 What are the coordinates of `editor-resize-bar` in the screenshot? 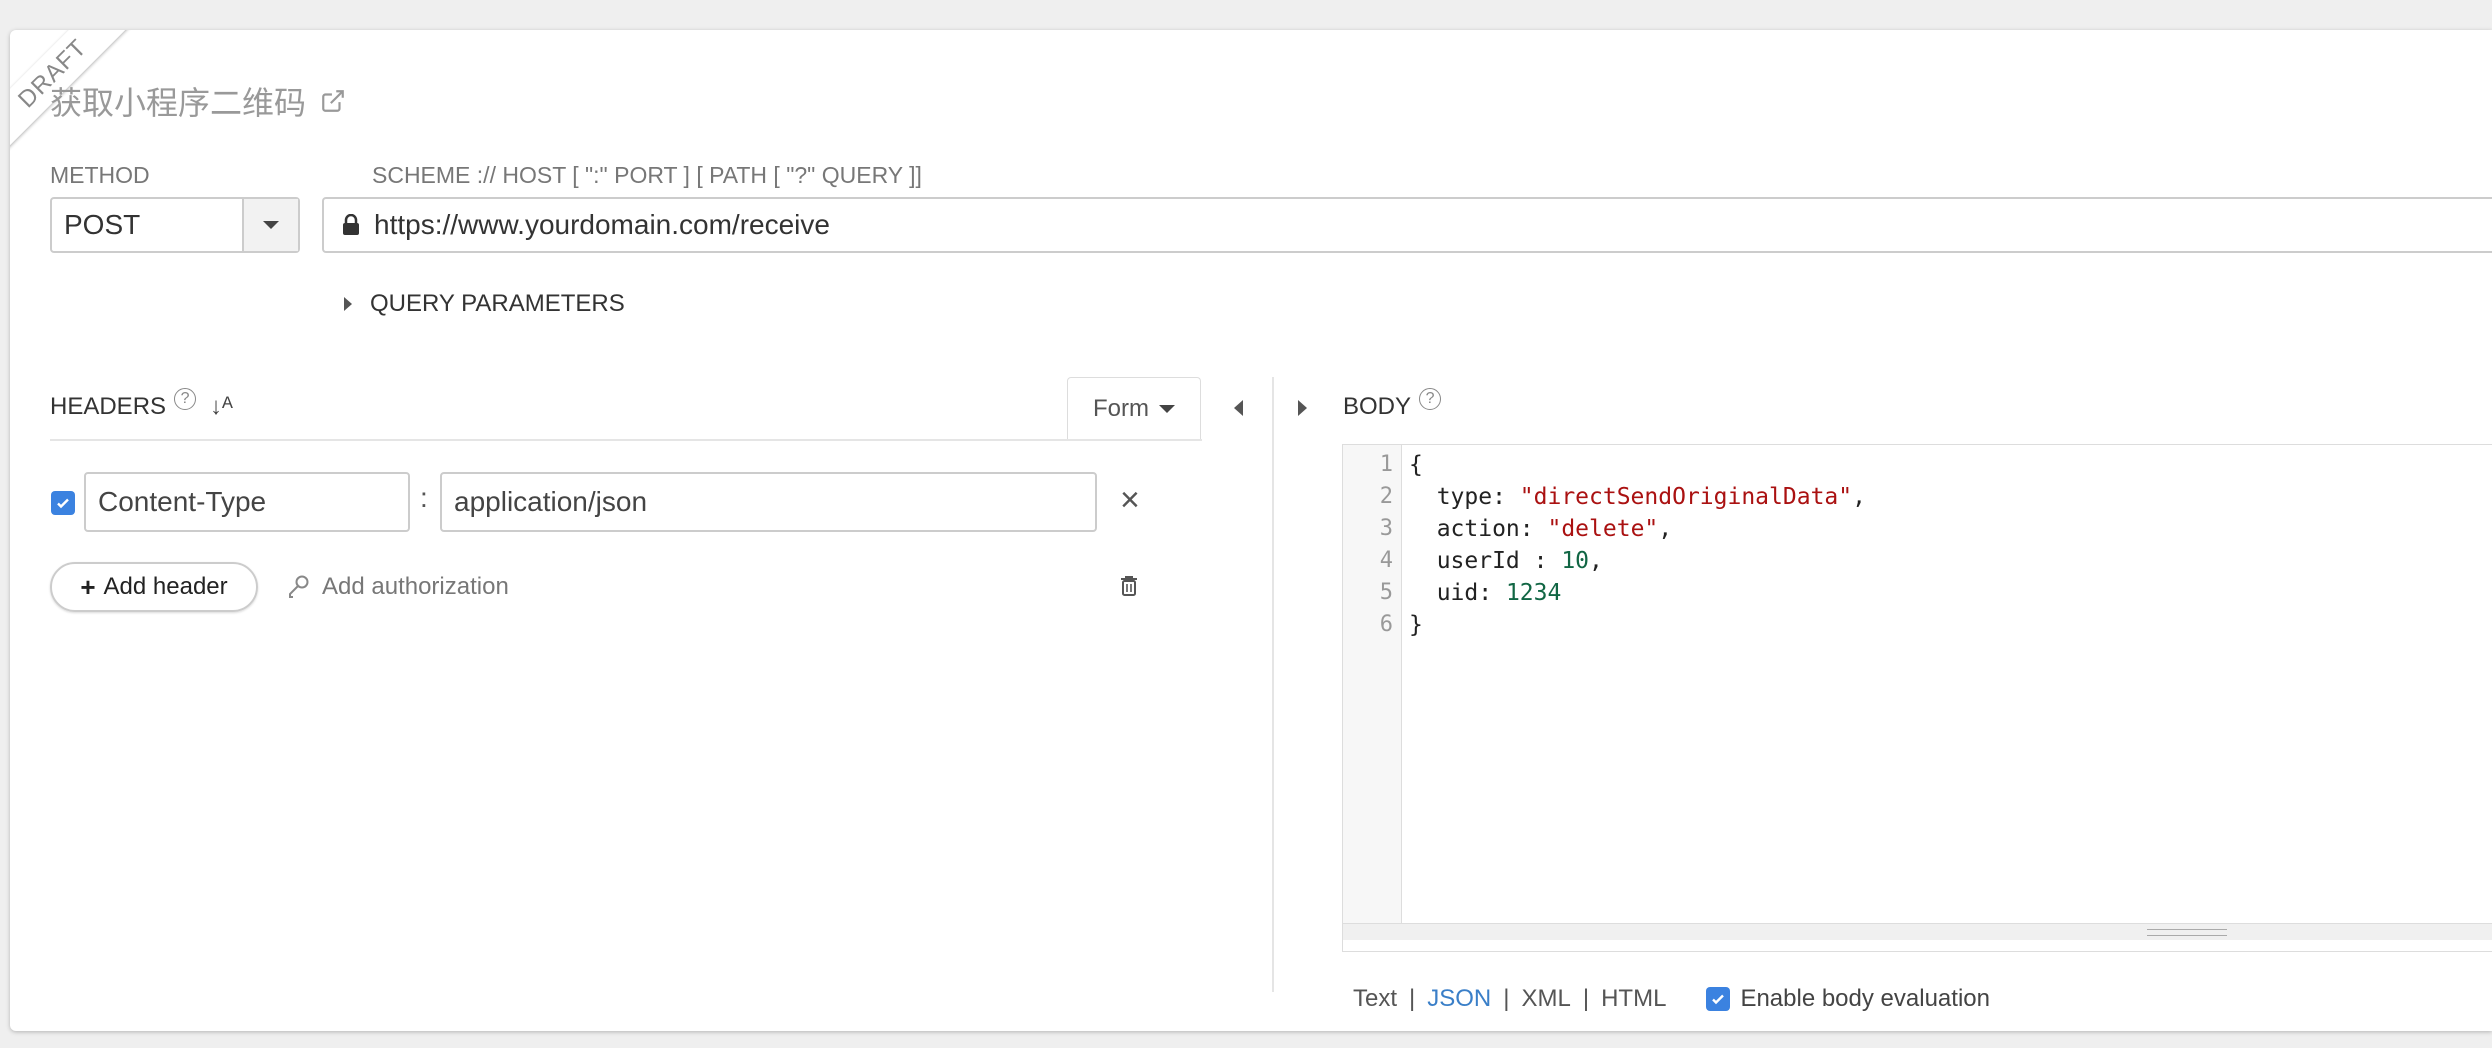 It's located at (1917, 931).